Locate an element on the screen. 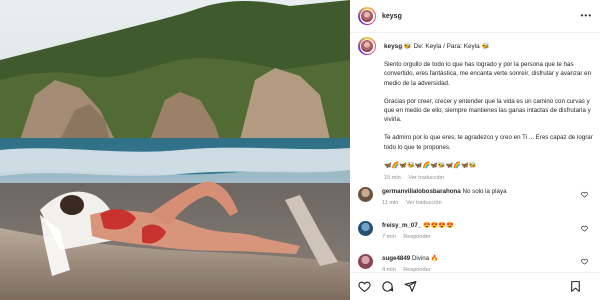  comment-time: 7 min is located at coordinates (389, 237).